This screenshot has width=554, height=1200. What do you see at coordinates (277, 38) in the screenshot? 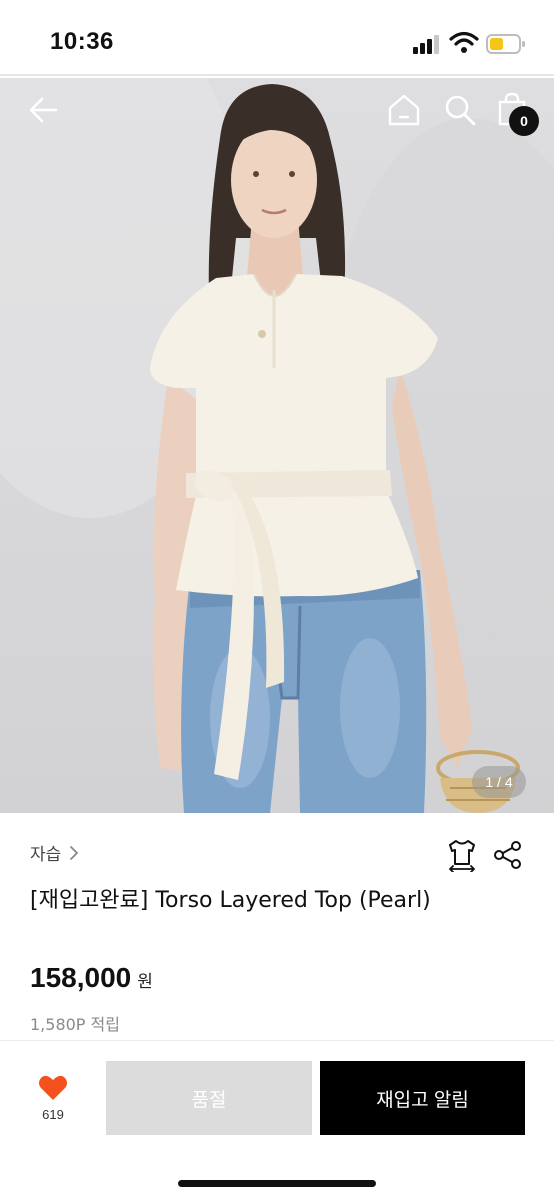
I see `status-bar: 10:36` at bounding box center [277, 38].